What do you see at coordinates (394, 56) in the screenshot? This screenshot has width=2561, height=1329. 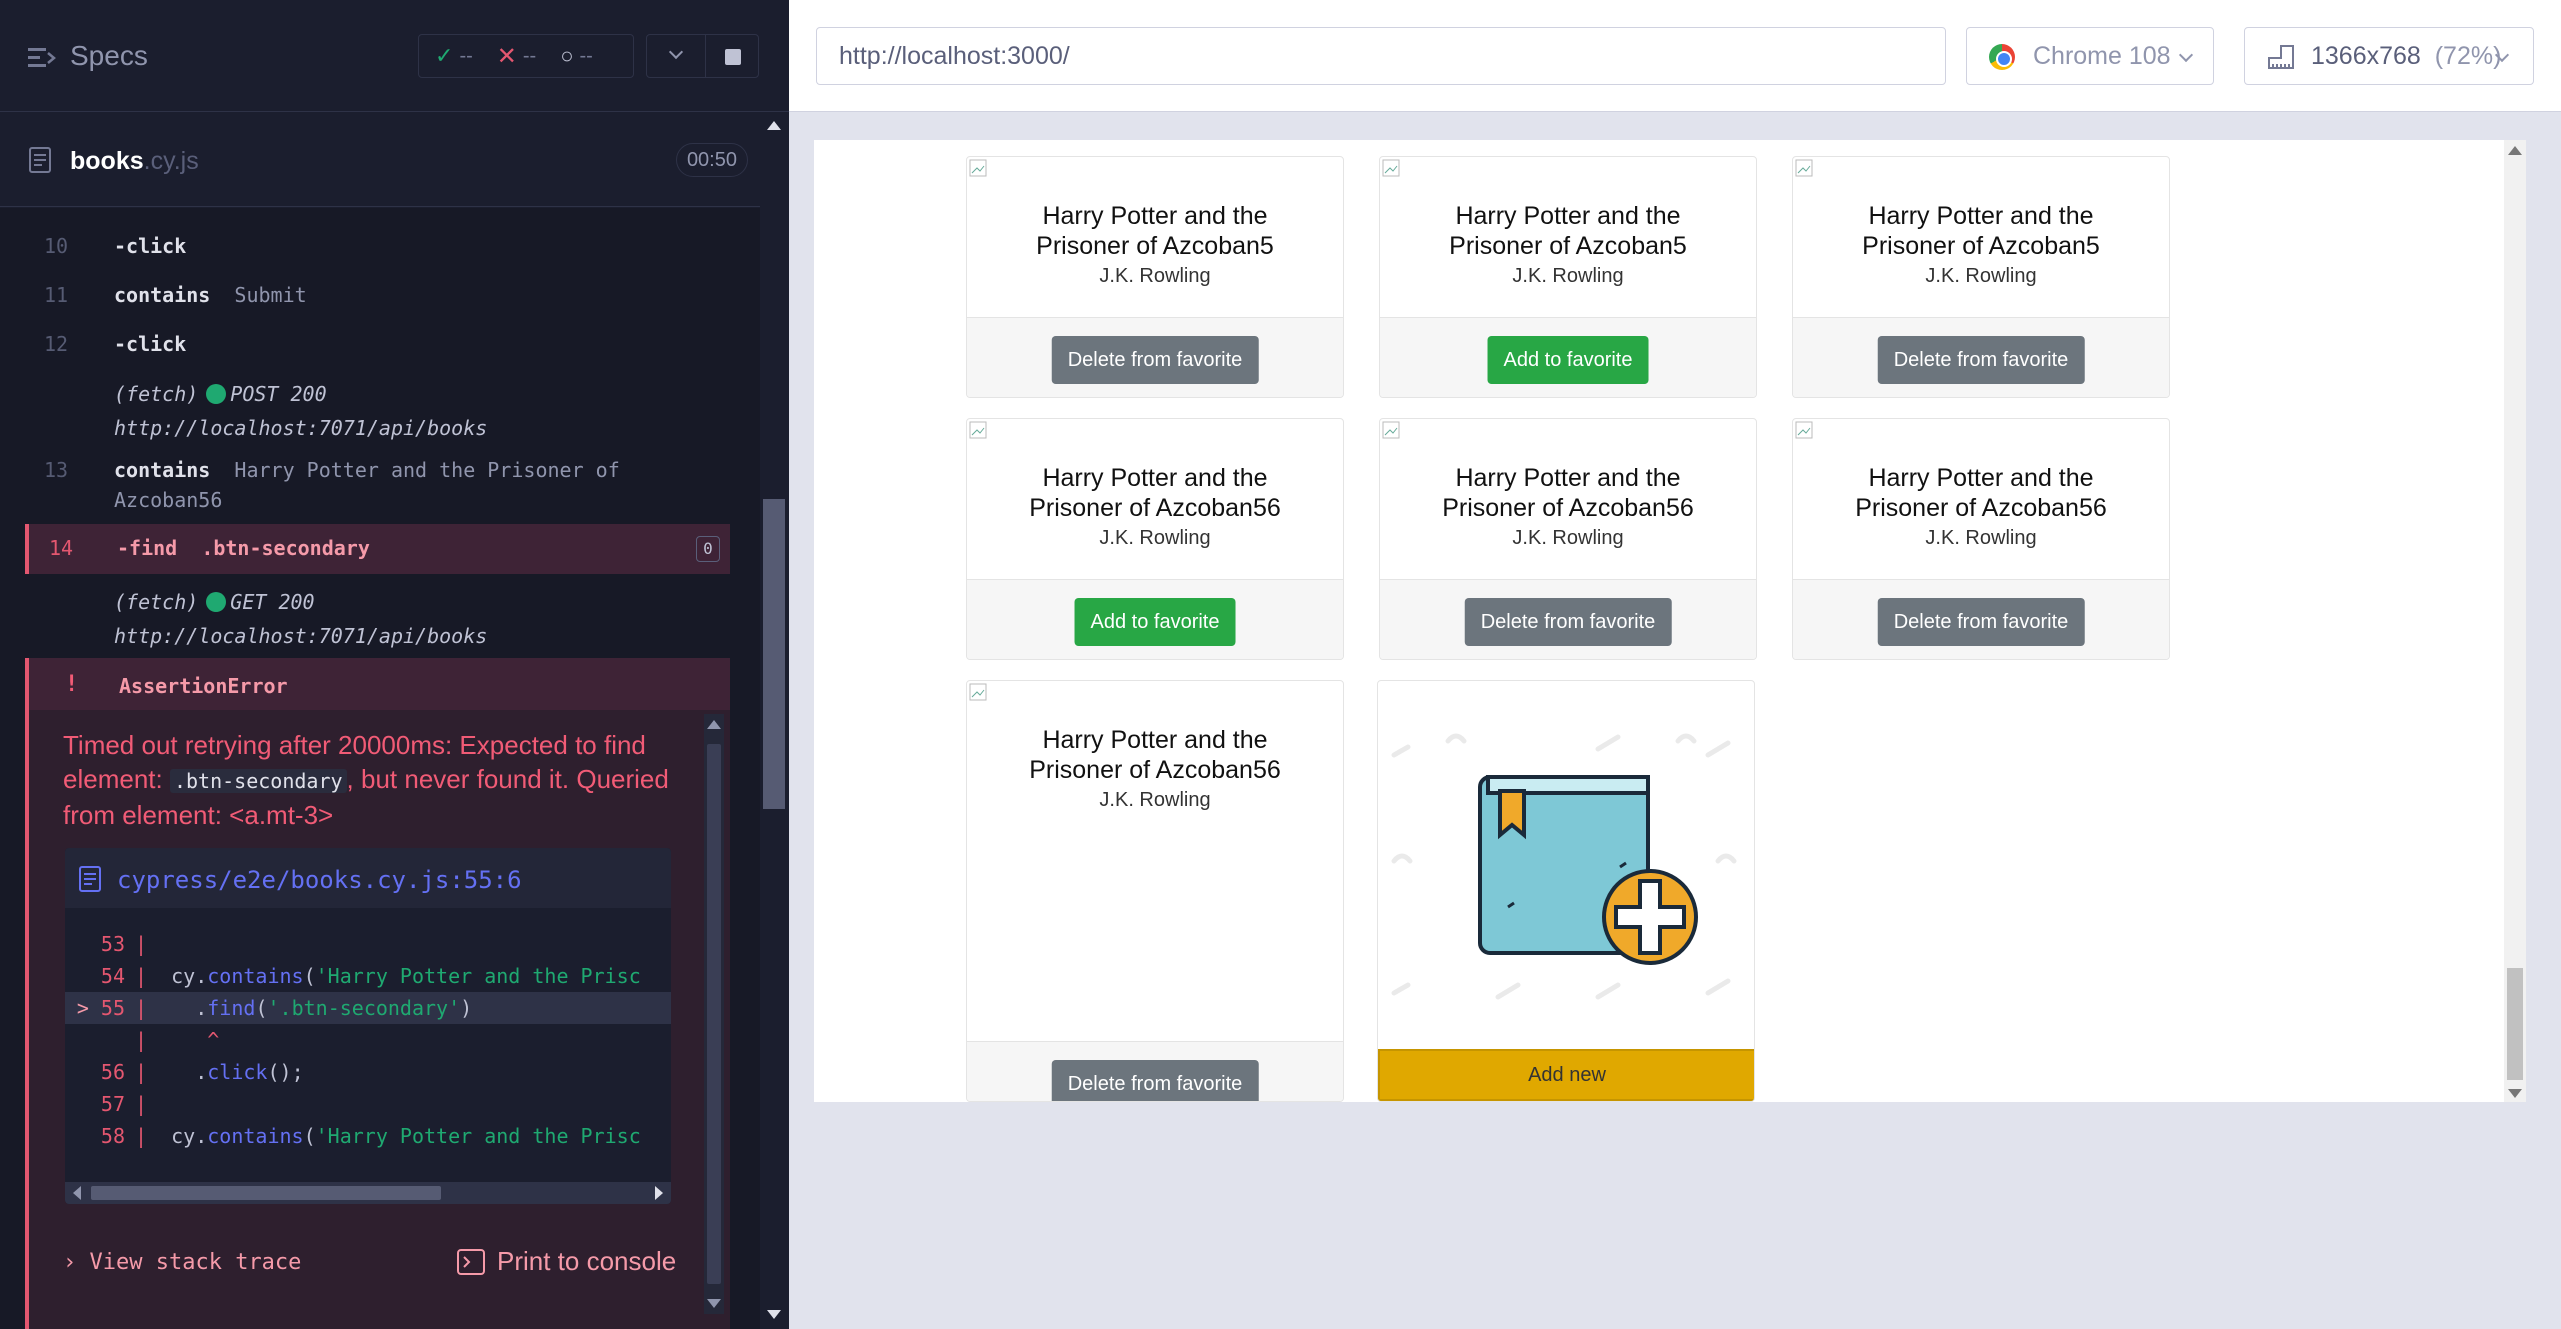 I see `specs-header: Specs ✓ -- ✕ -- ○ --` at bounding box center [394, 56].